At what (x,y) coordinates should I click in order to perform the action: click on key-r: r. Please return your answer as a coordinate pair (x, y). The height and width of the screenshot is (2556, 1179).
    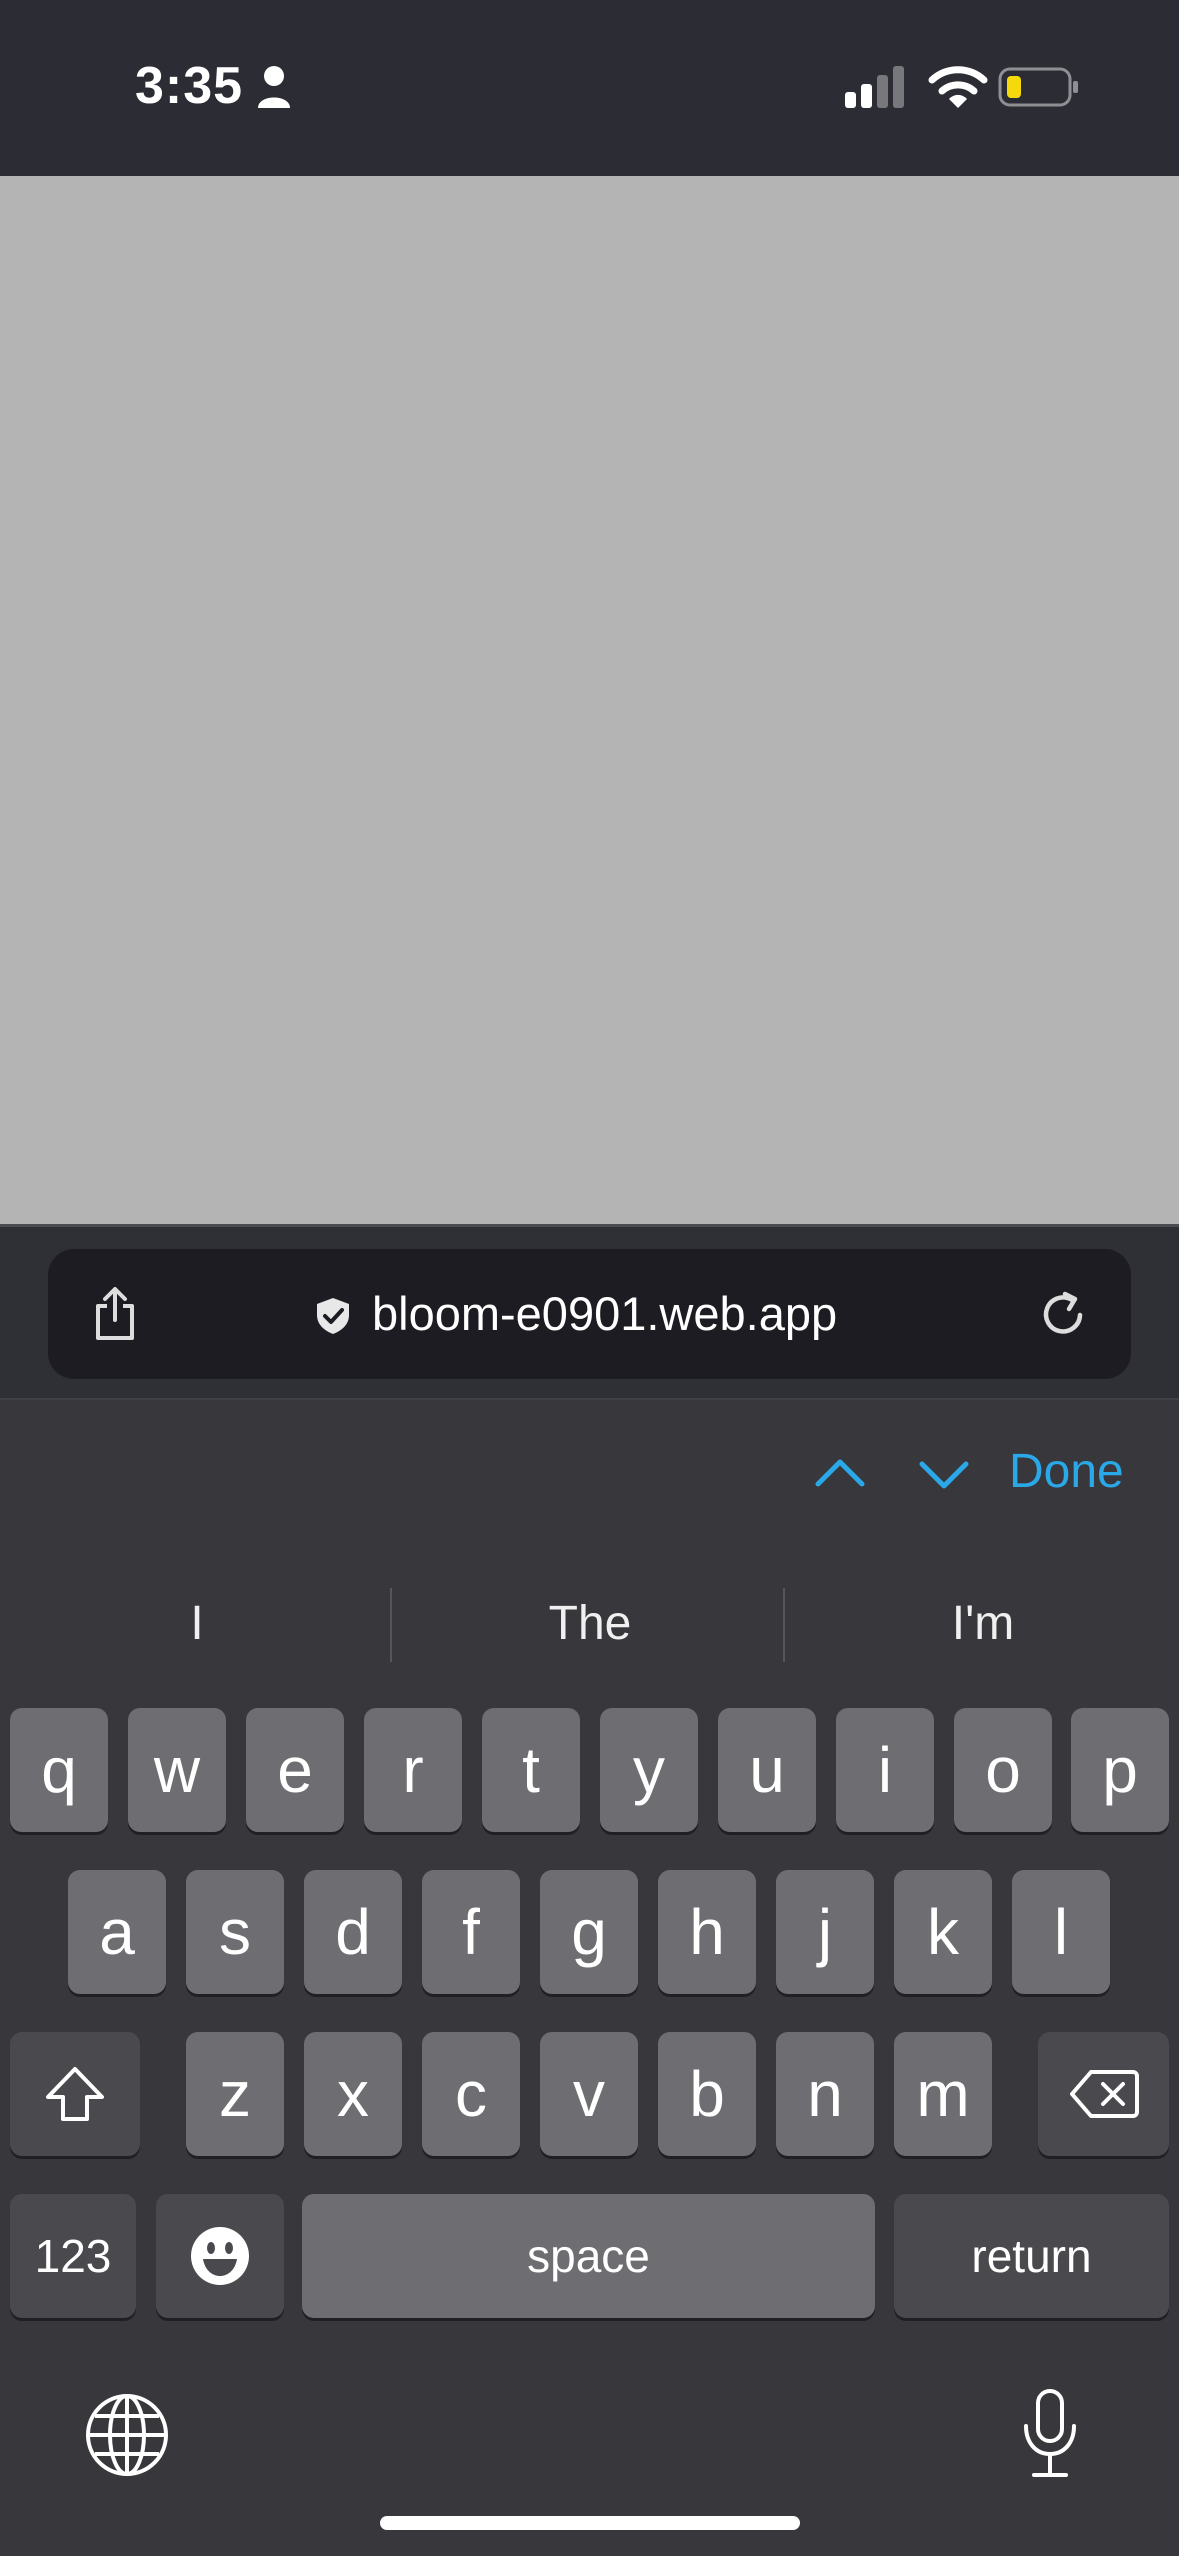
    Looking at the image, I should click on (413, 1770).